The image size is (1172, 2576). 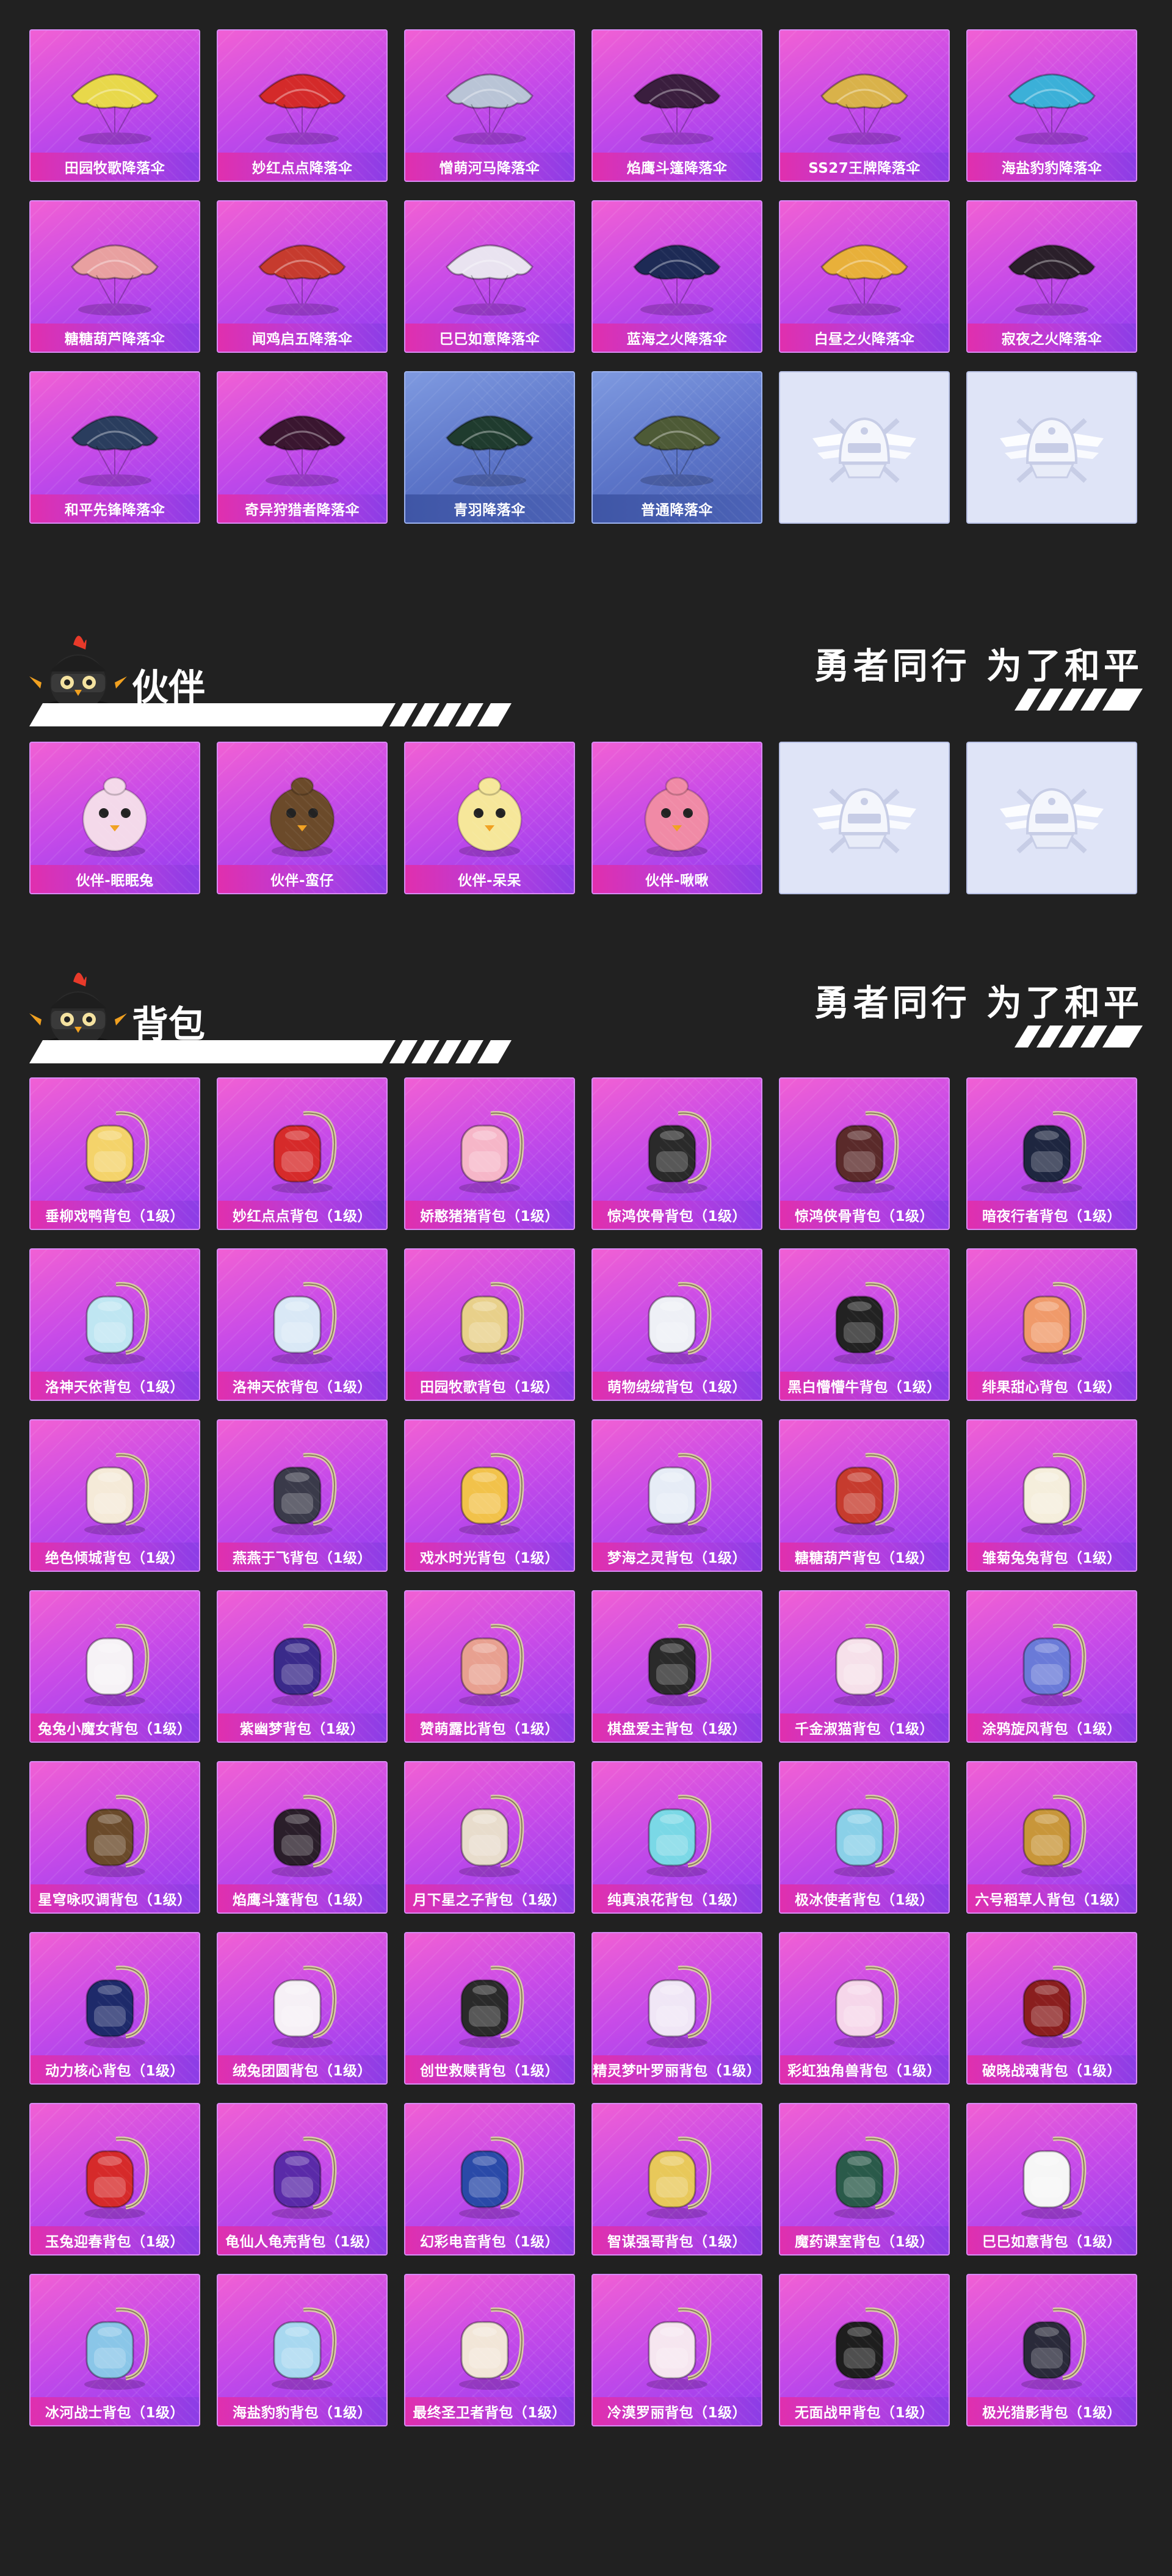 I want to click on backpack-item: 绝色倾城背包（1级）, so click(x=114, y=1495).